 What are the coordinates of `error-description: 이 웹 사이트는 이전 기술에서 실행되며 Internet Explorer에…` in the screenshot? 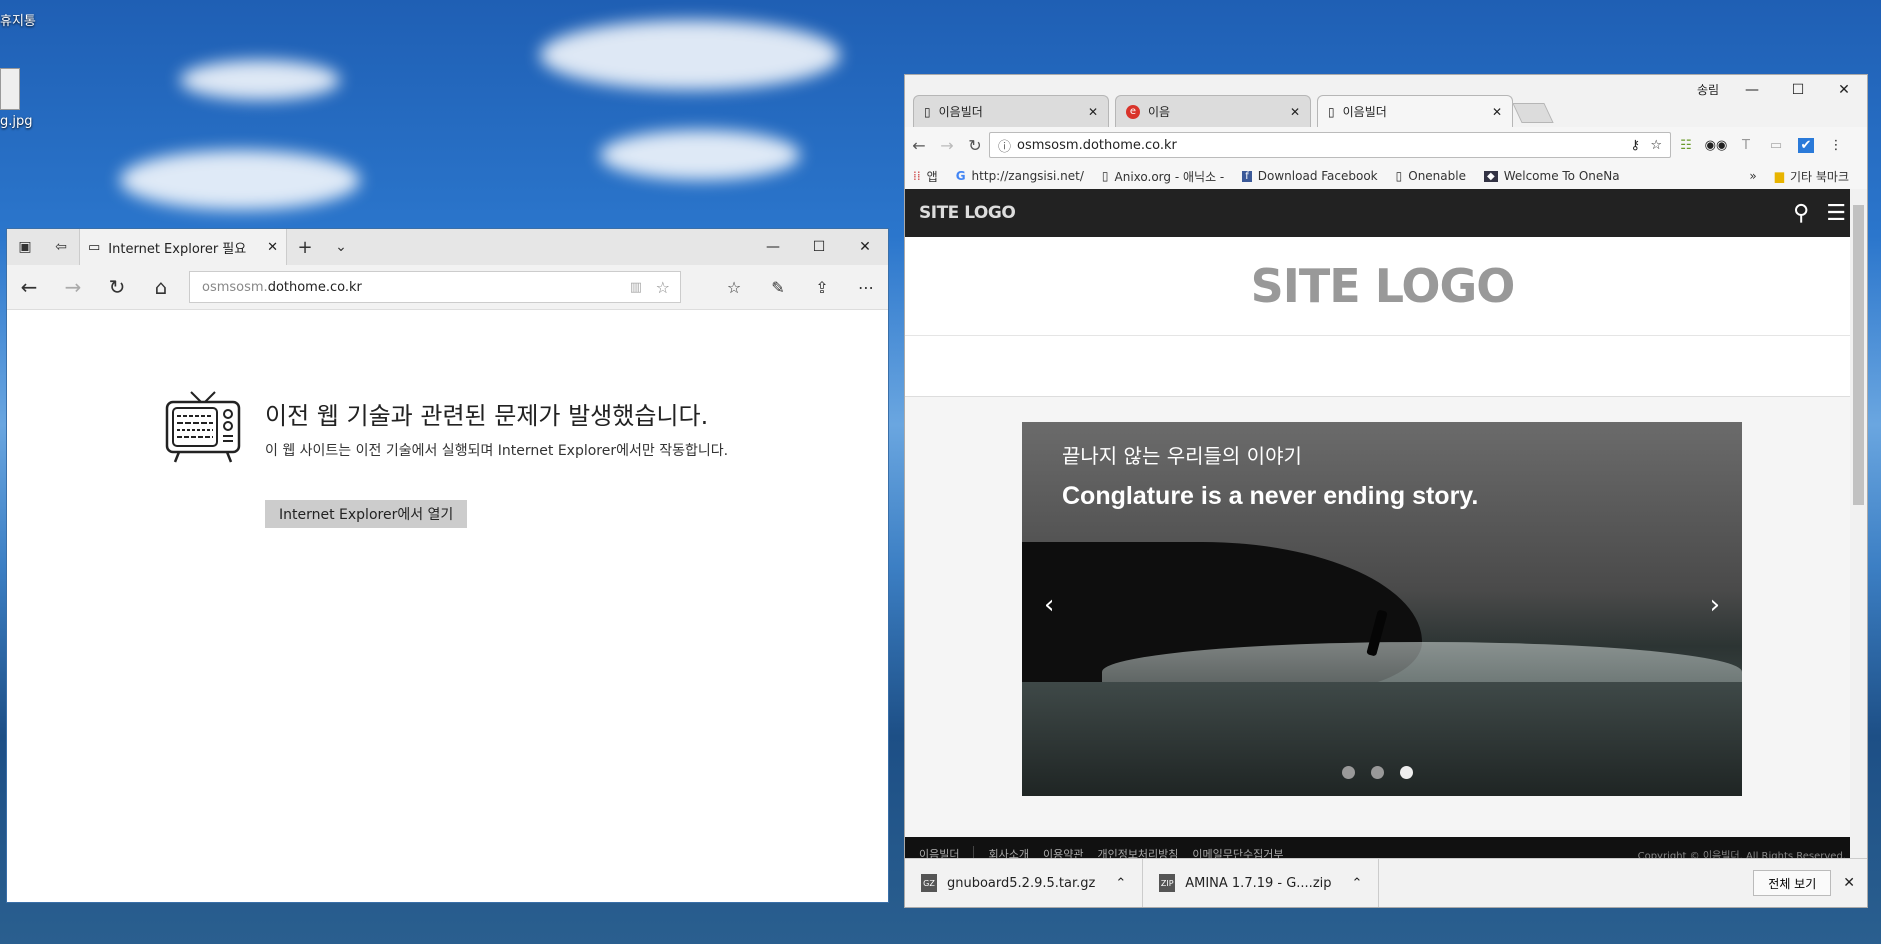 It's located at (497, 451).